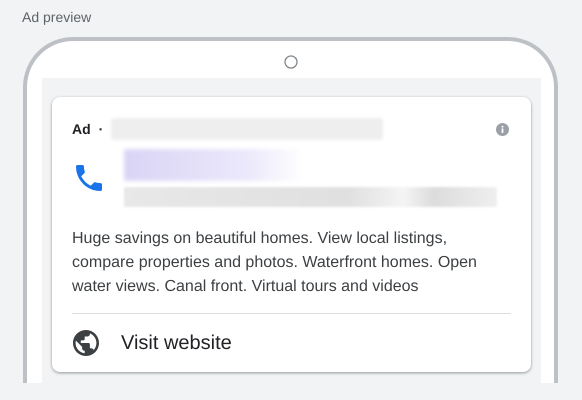 The width and height of the screenshot is (582, 400). Describe the element at coordinates (275, 263) in the screenshot. I see `ad-description: Huge savings on beautiful homes. View local listings, compare properties and photos. Waterfront homes. Open water views. Canal front. Virtual tours and videos` at that location.